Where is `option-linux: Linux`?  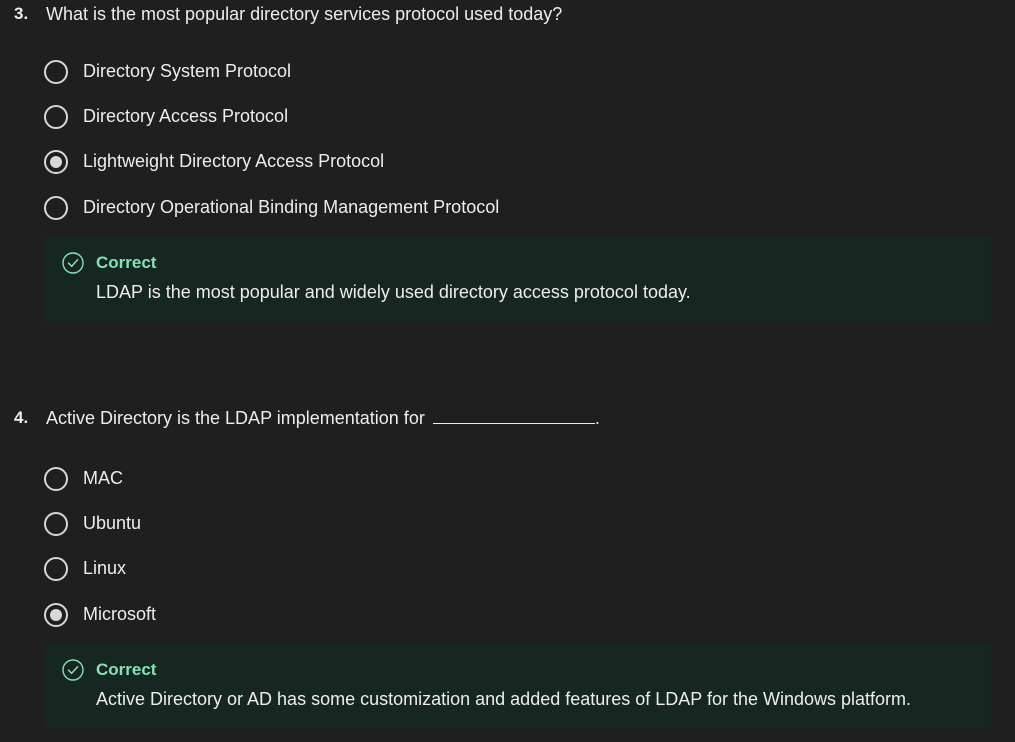
option-linux: Linux is located at coordinates (394, 569).